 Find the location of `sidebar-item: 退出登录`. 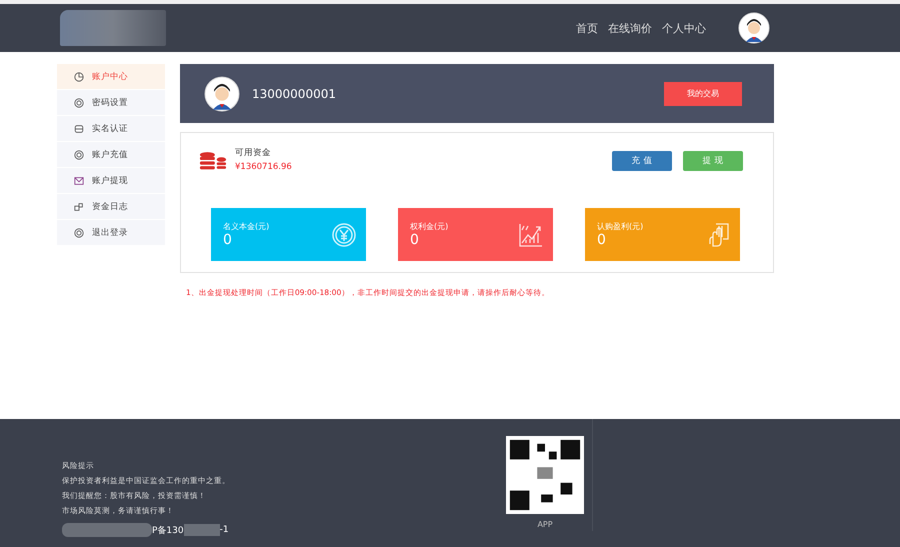

sidebar-item: 退出登录 is located at coordinates (111, 233).